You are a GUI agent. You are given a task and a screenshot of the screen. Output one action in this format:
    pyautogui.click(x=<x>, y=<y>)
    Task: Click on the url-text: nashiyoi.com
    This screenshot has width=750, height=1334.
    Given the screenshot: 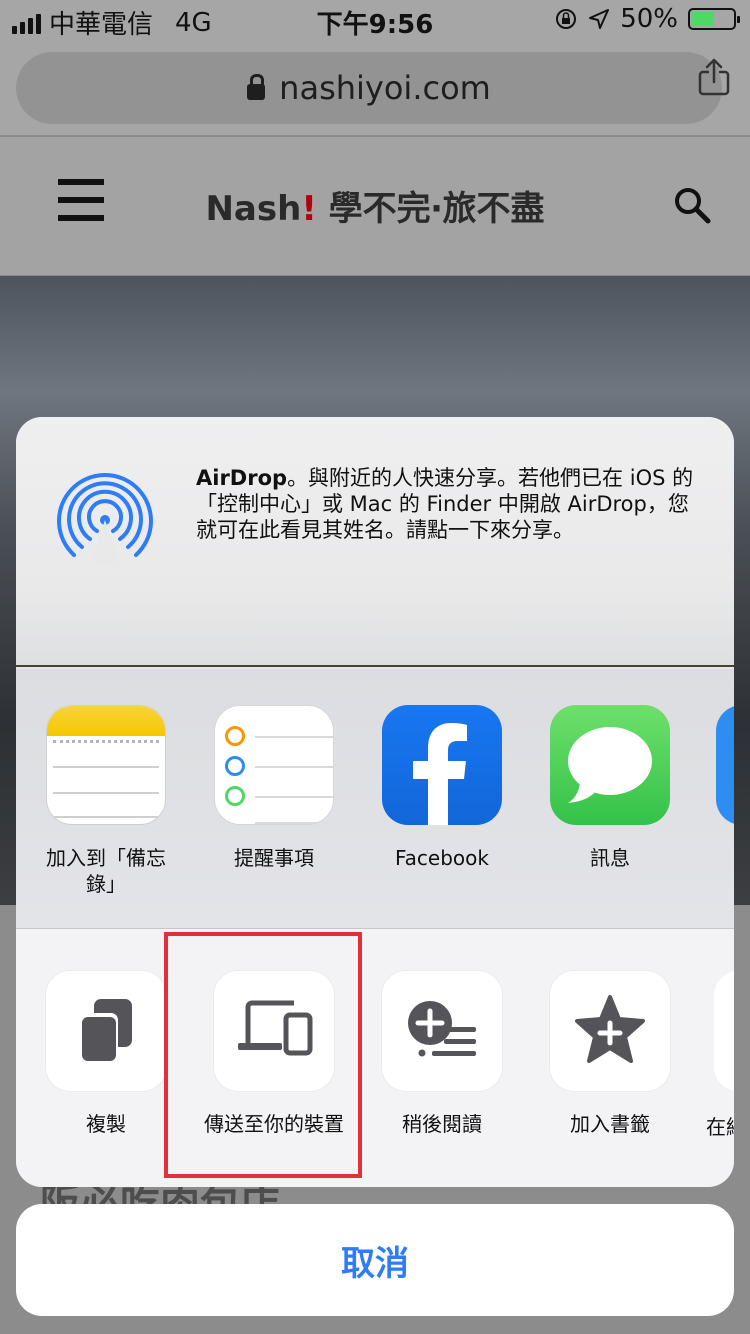 What is the action you would take?
    pyautogui.click(x=385, y=88)
    